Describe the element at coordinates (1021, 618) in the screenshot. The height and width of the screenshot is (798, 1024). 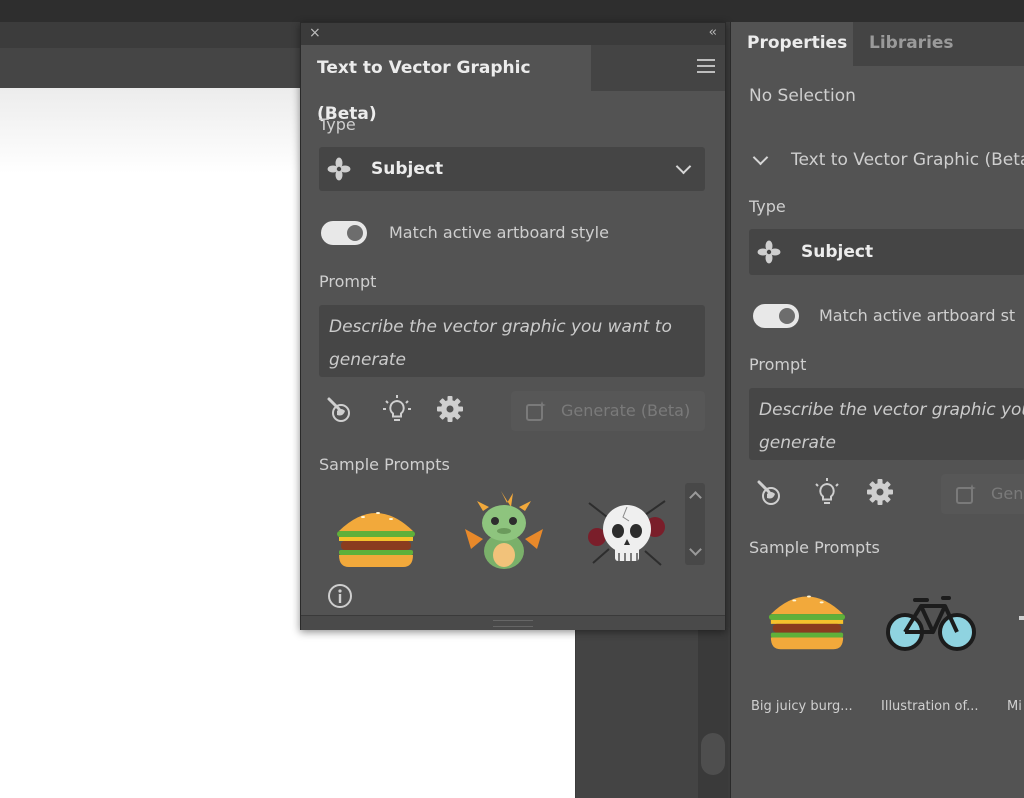
I see `sample-partial-thumbnail` at that location.